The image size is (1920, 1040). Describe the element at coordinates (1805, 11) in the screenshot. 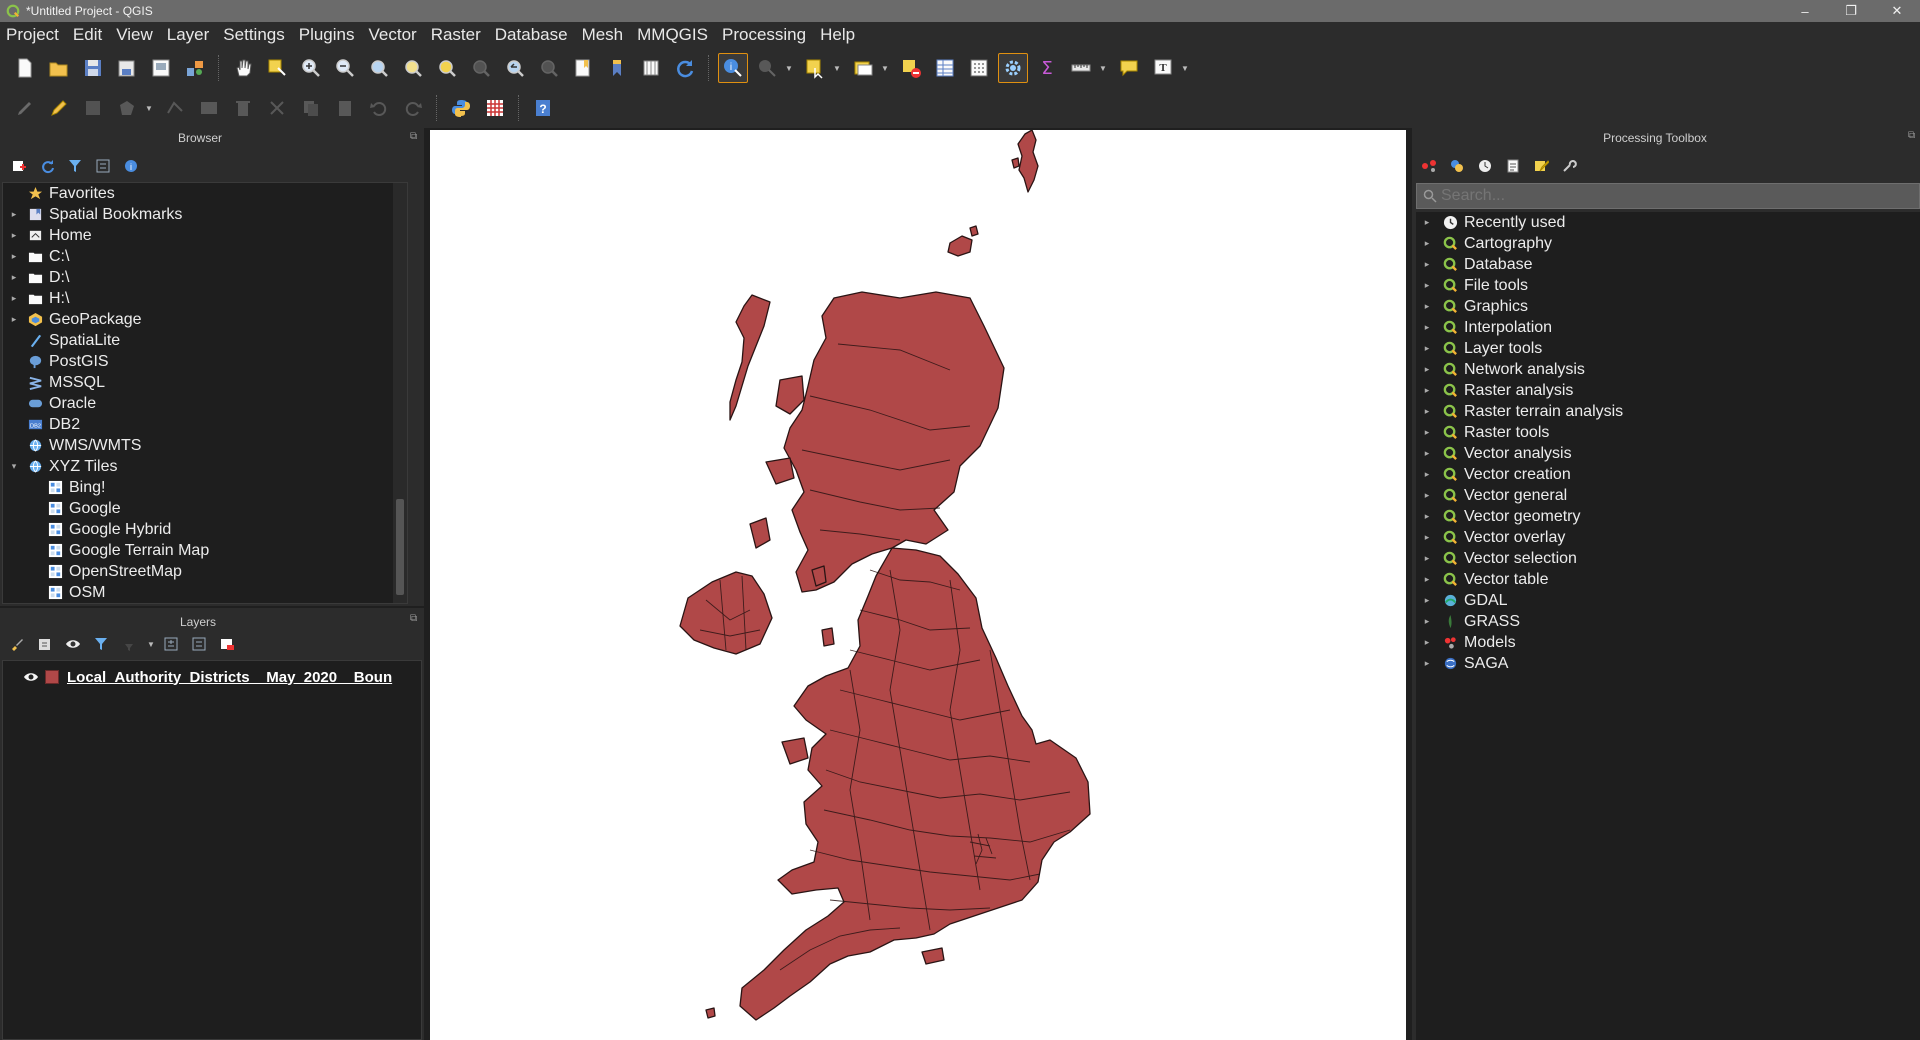

I see `minimize-button: –` at that location.